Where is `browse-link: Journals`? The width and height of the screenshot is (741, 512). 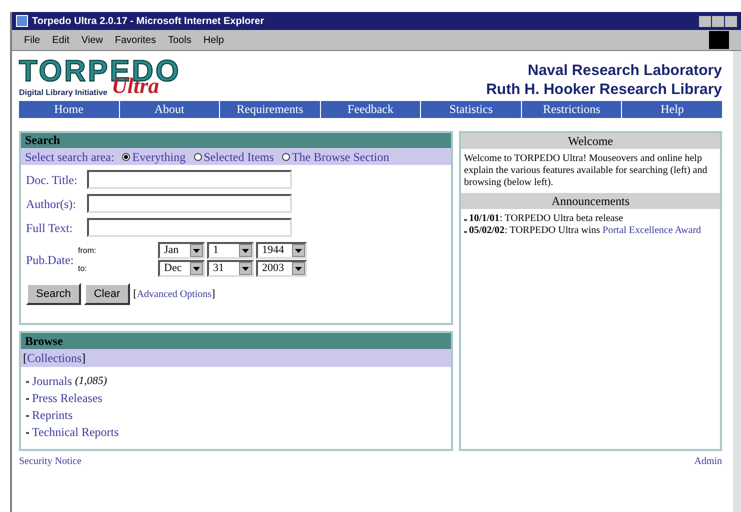 browse-link: Journals is located at coordinates (52, 381).